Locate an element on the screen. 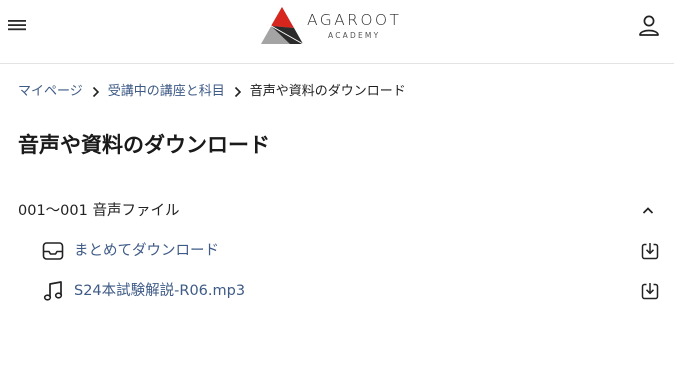 The height and width of the screenshot is (390, 674). user-account-button is located at coordinates (649, 25).